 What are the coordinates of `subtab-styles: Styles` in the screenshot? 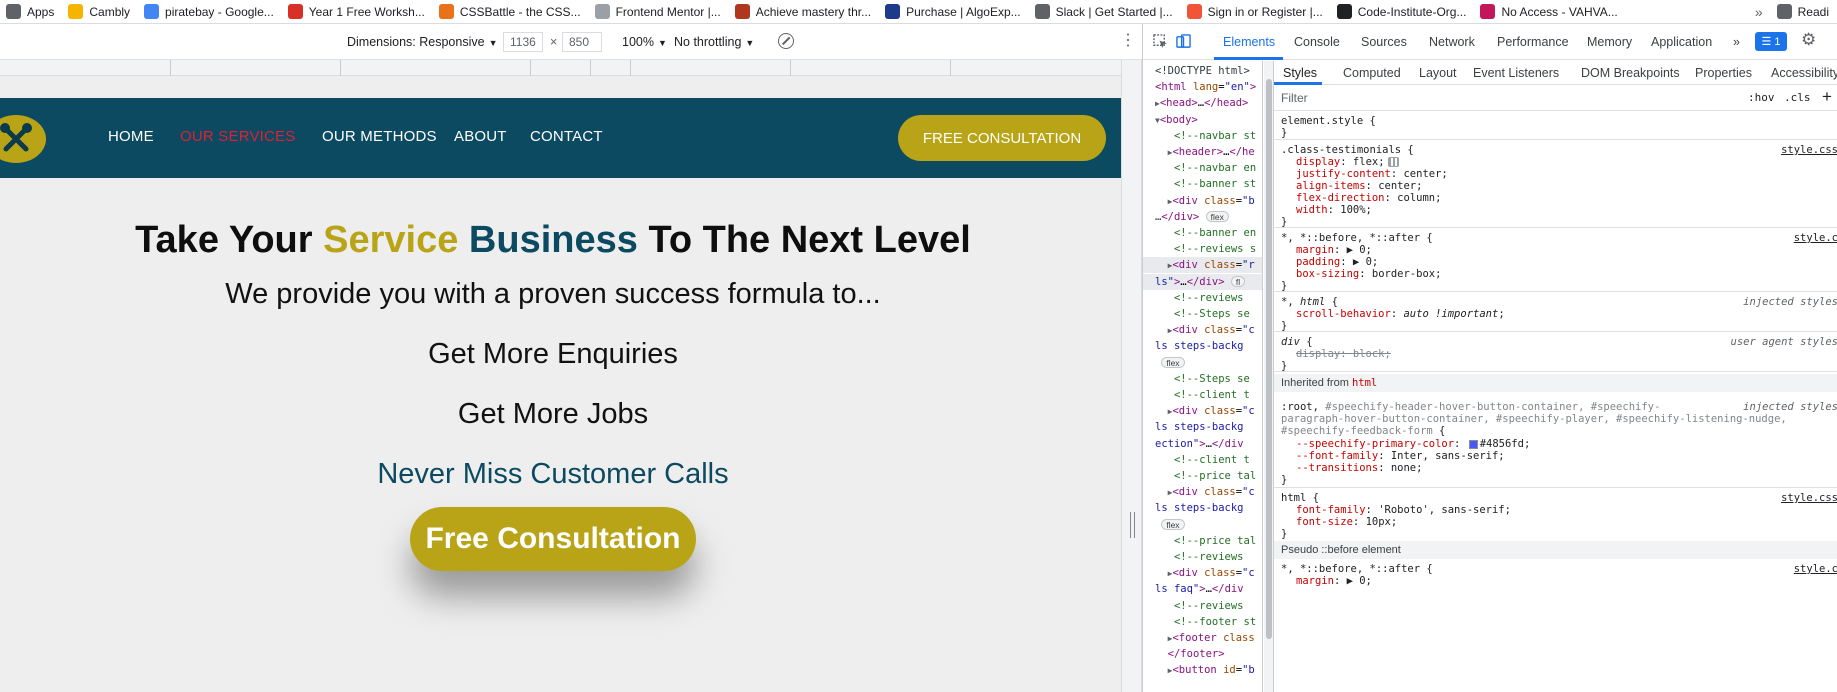 It's located at (1300, 73).